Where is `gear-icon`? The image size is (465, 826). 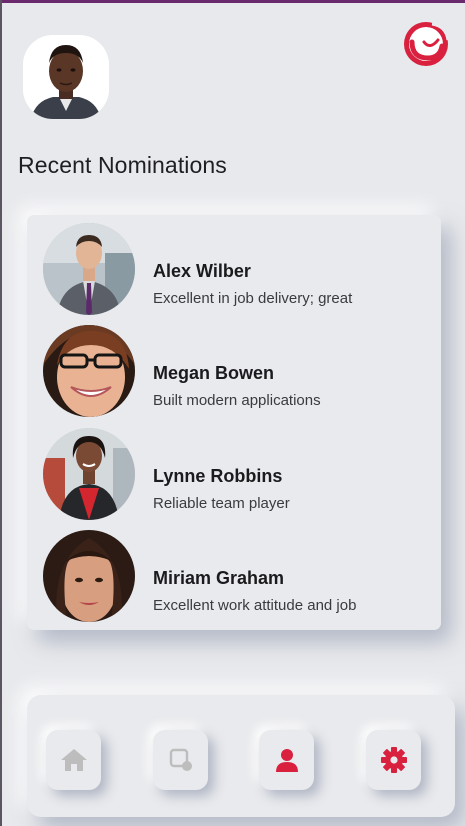
gear-icon is located at coordinates (393, 760).